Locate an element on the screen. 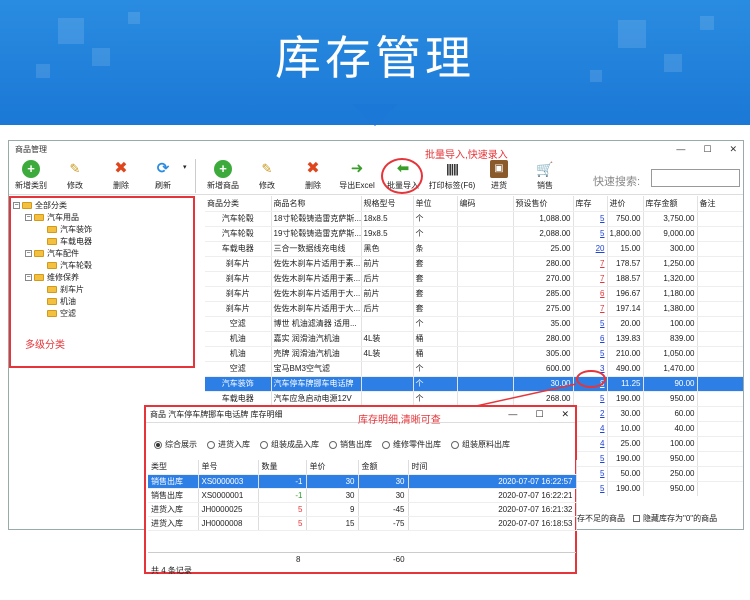  hide-zero-option: 隐藏库存为"0"的商品 is located at coordinates (675, 518).